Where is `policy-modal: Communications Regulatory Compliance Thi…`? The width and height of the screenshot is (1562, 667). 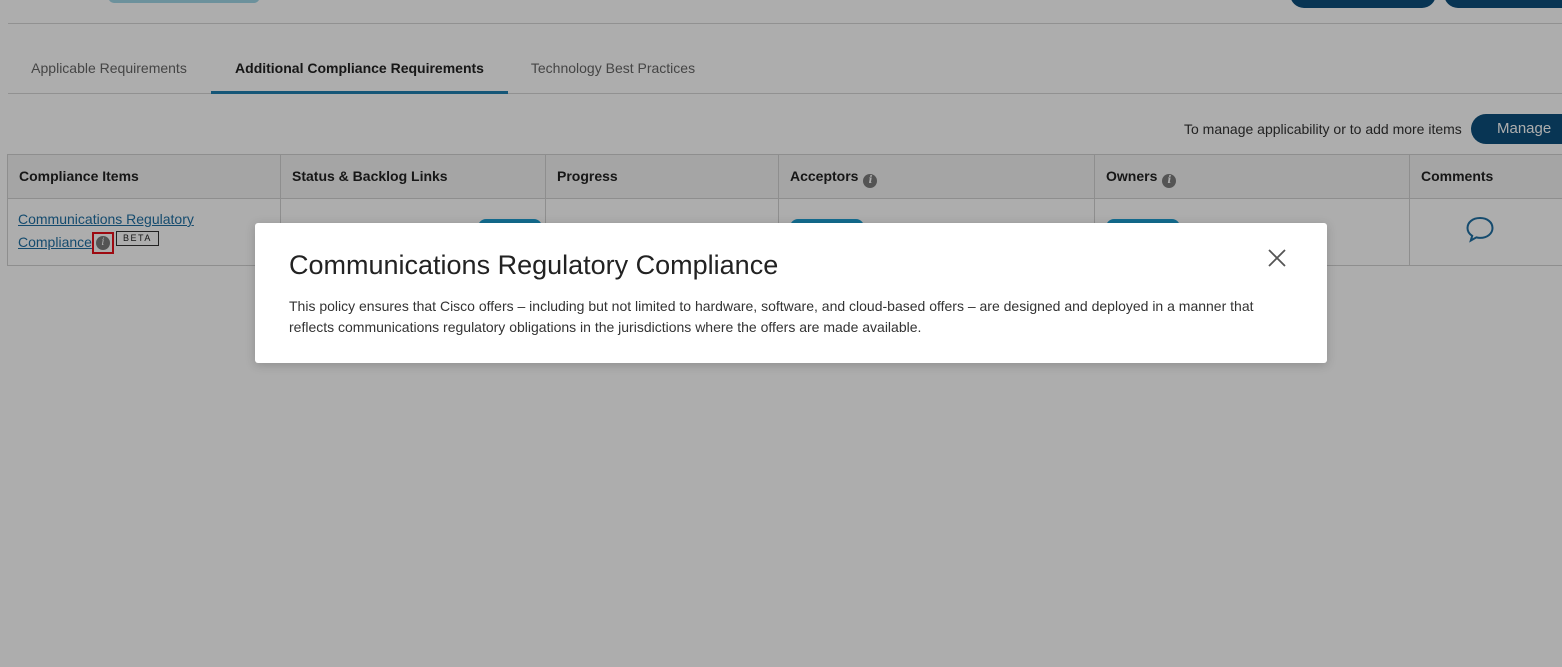
policy-modal: Communications Regulatory Compliance Thi… is located at coordinates (791, 293).